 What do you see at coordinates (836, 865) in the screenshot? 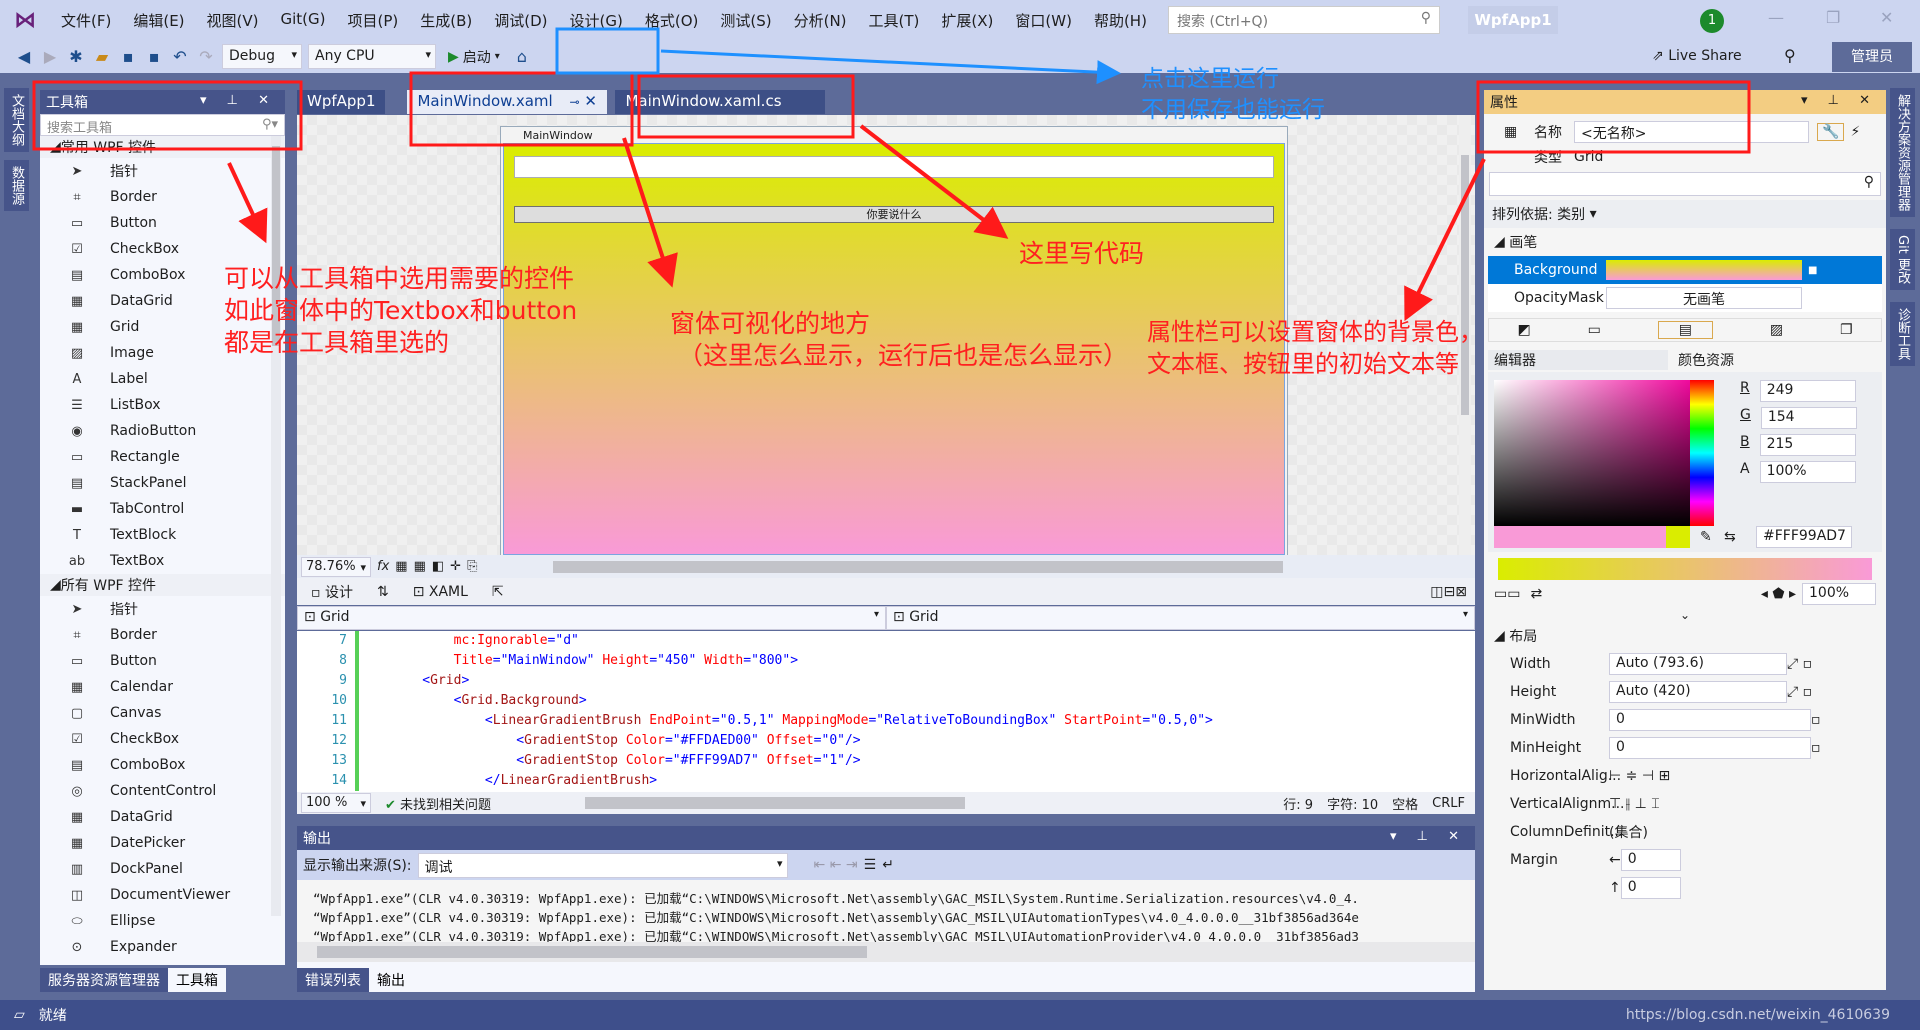
I see `goto-icon: ⇤ ⇤ ⇥` at bounding box center [836, 865].